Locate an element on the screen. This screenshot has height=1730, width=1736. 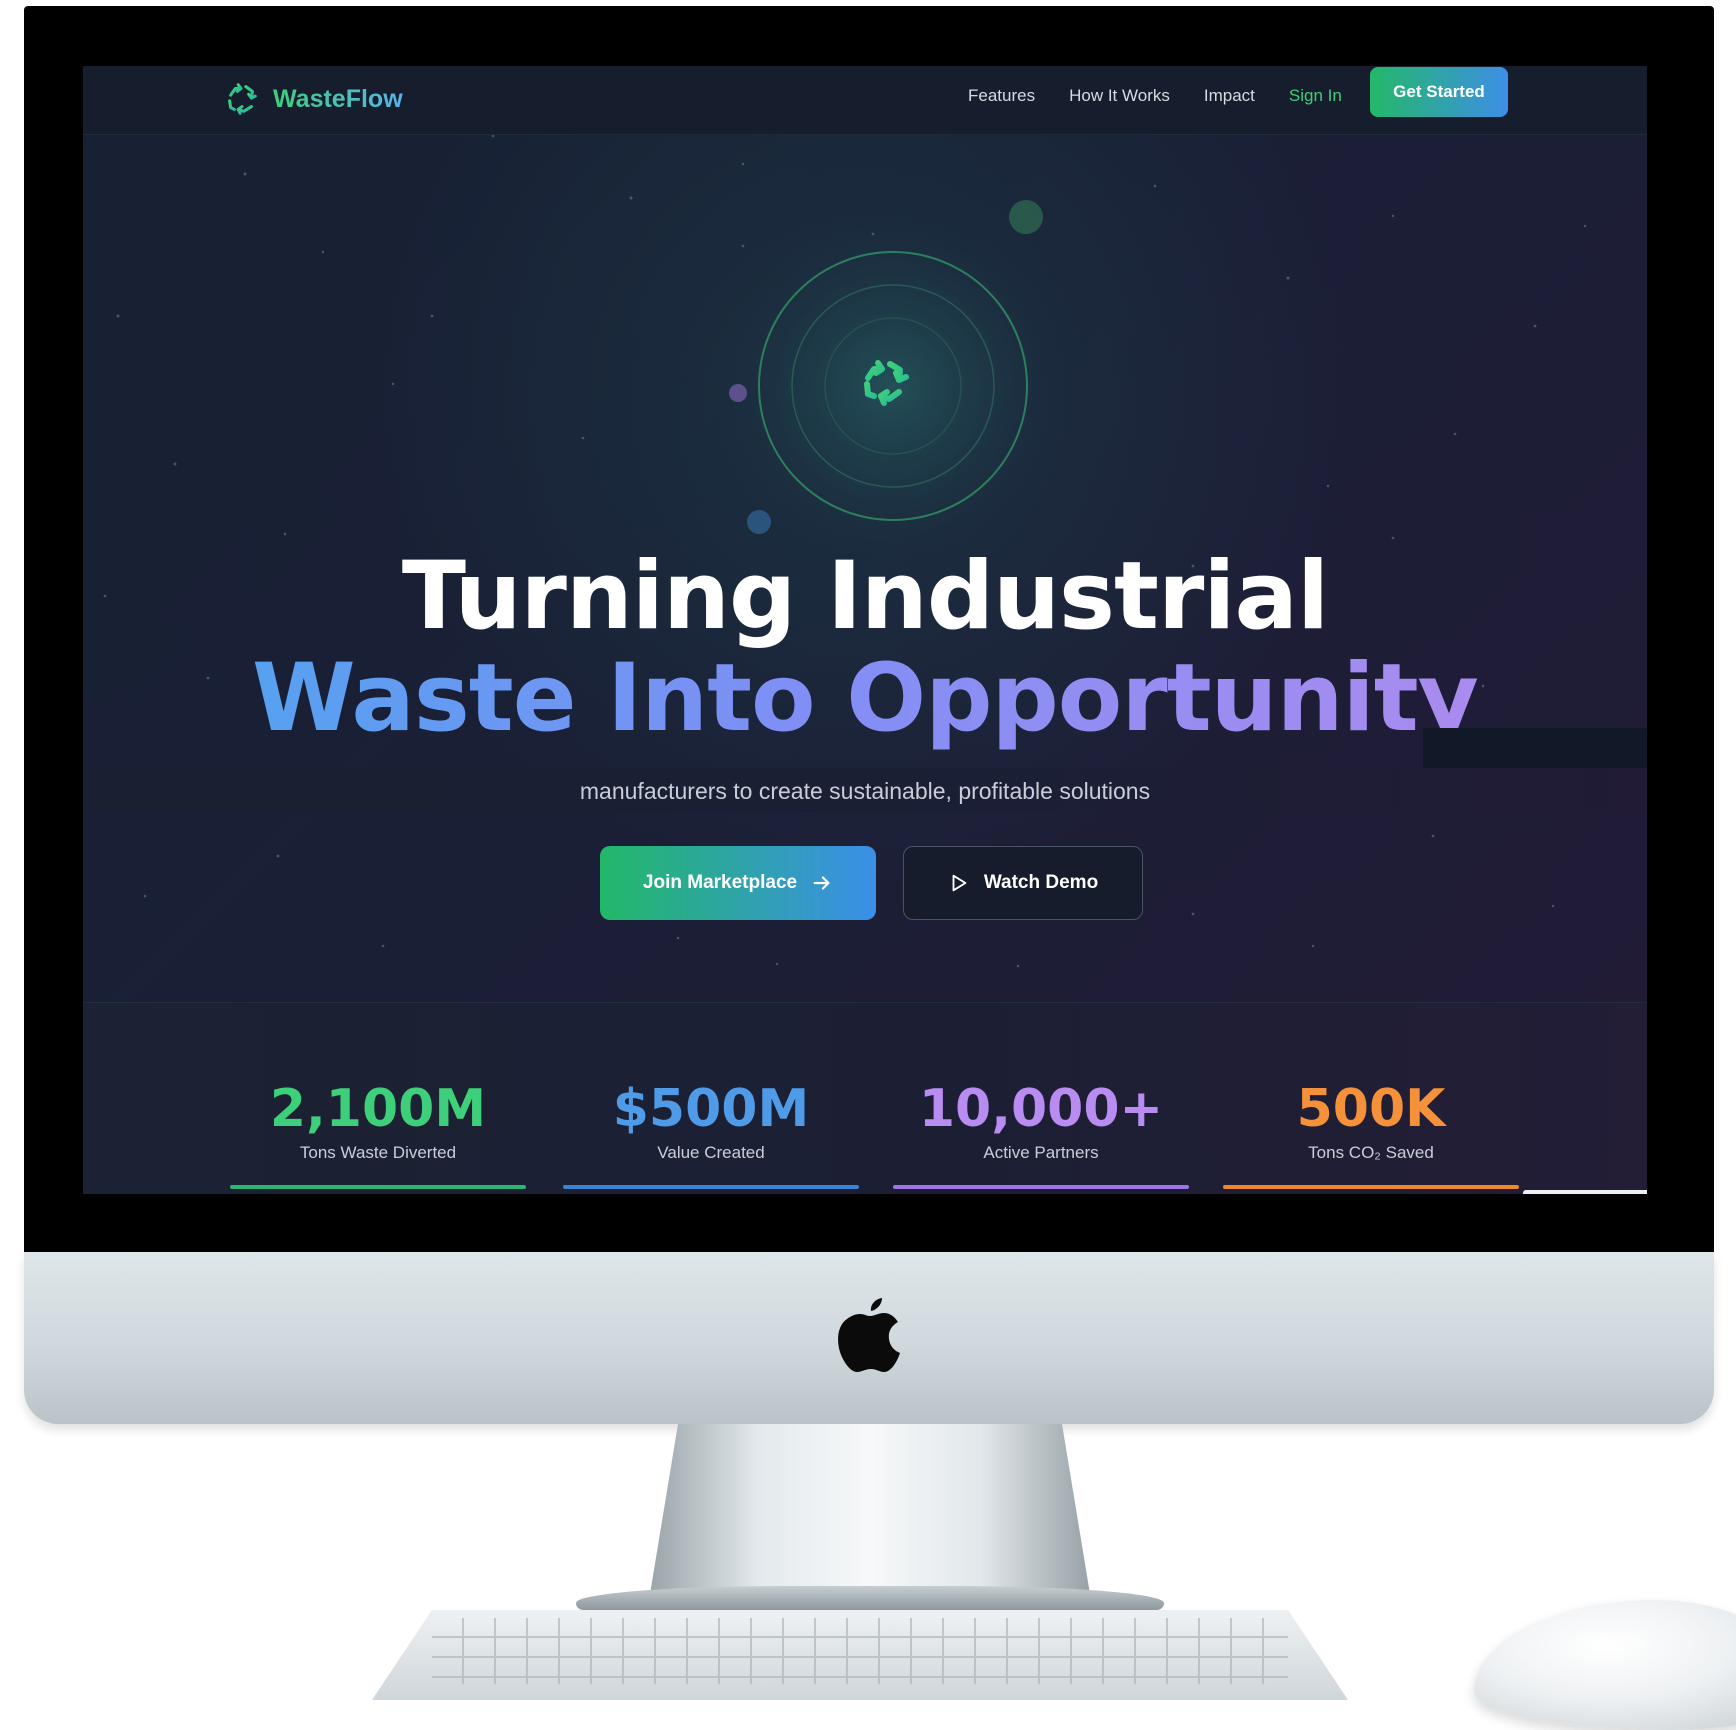
mouse is located at coordinates (1605, 1665).